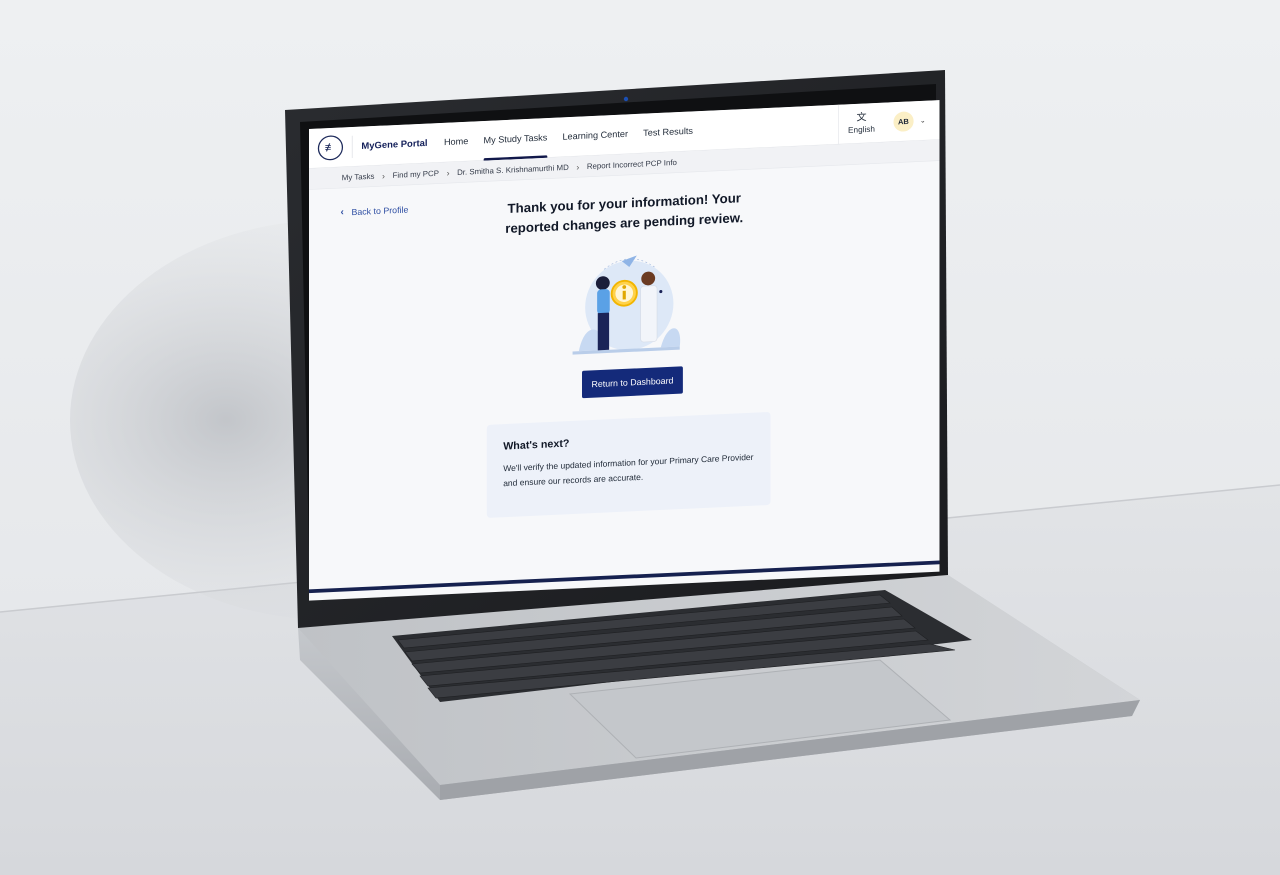 The width and height of the screenshot is (1280, 875). I want to click on breadcrumb-doctor: Dr. Smitha S. Krishnamurthi MD, so click(513, 170).